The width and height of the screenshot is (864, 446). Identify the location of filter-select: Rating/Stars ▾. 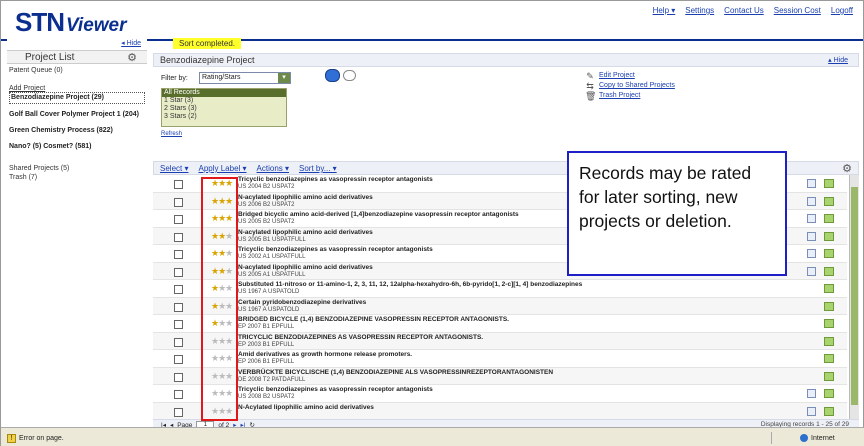
(245, 78).